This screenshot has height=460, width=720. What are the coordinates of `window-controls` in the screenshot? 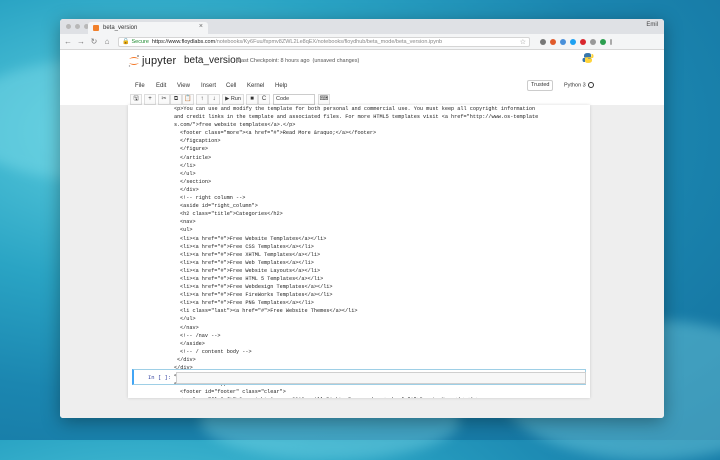 It's located at (77, 26).